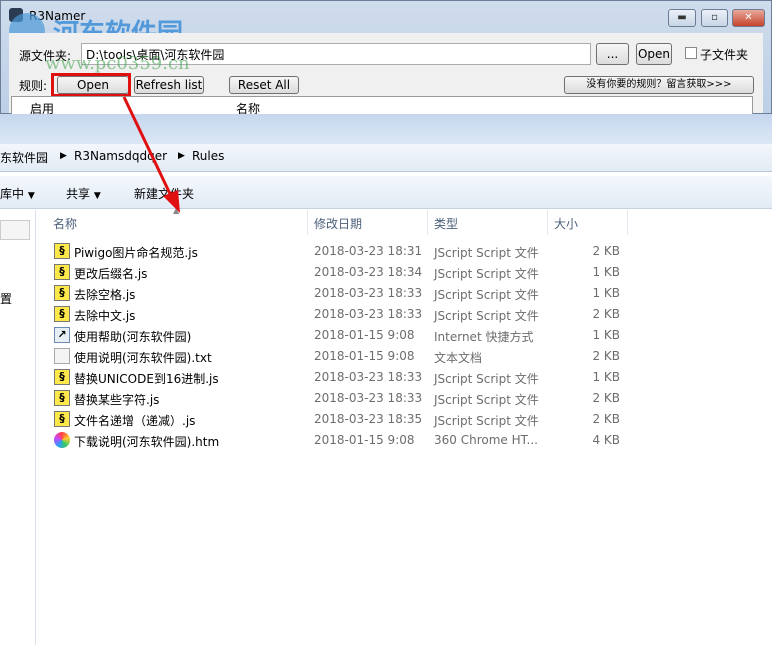 This screenshot has width=772, height=645. What do you see at coordinates (151, 154) in the screenshot?
I see `red-arrow` at bounding box center [151, 154].